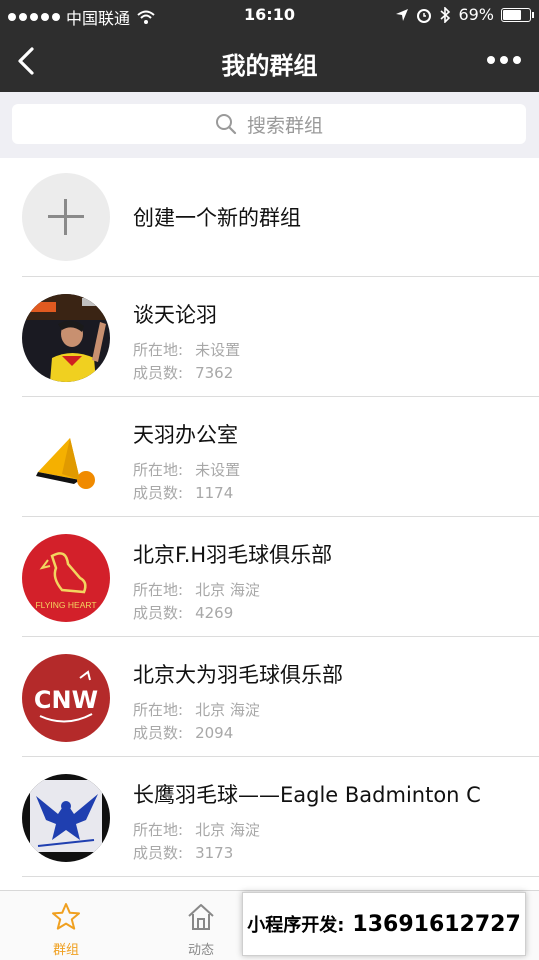  I want to click on page-title: 我的群组, so click(269, 66).